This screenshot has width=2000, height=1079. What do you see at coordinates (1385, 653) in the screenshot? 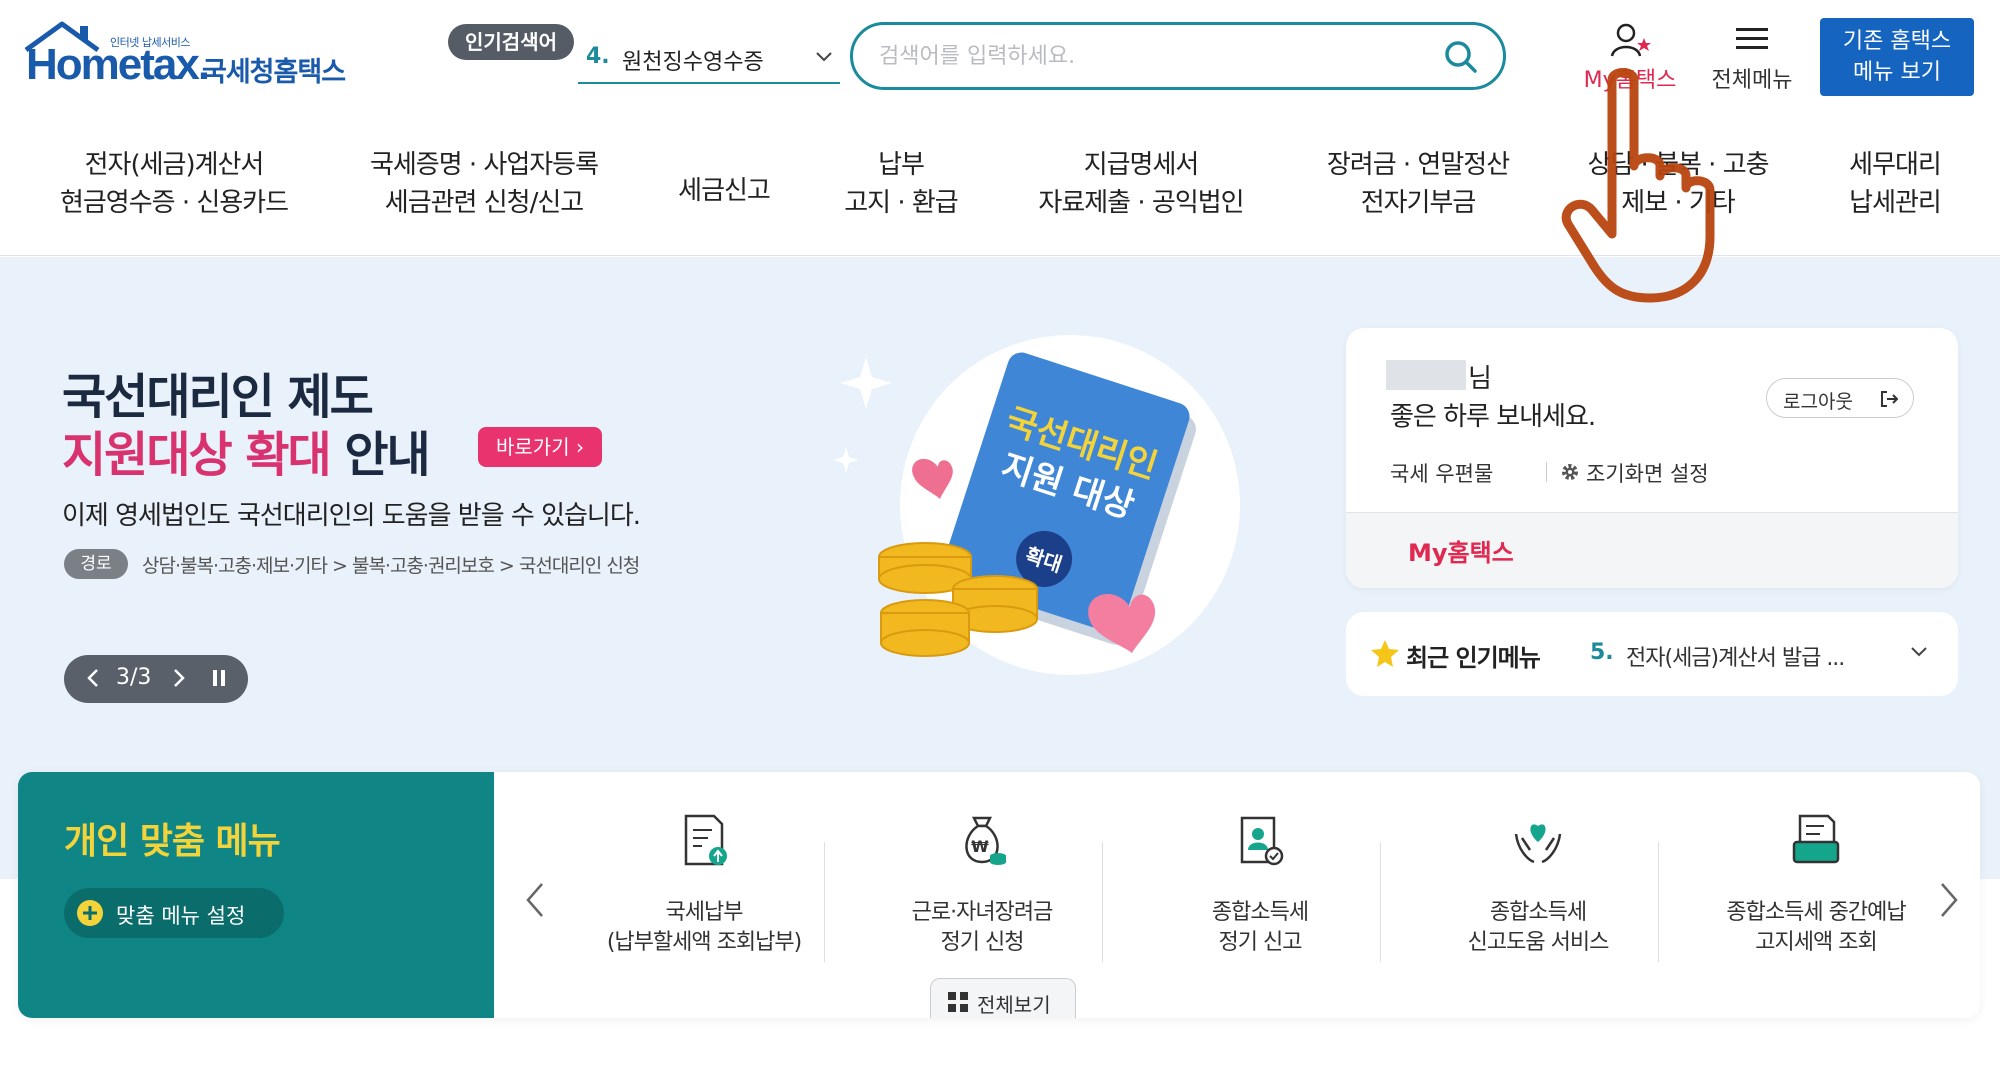
I see `star-icon` at bounding box center [1385, 653].